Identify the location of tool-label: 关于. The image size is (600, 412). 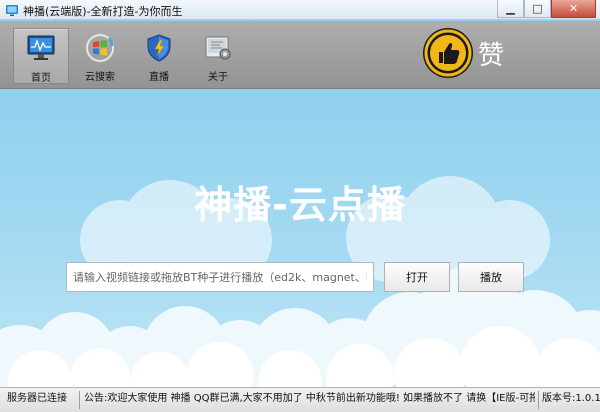
(218, 77).